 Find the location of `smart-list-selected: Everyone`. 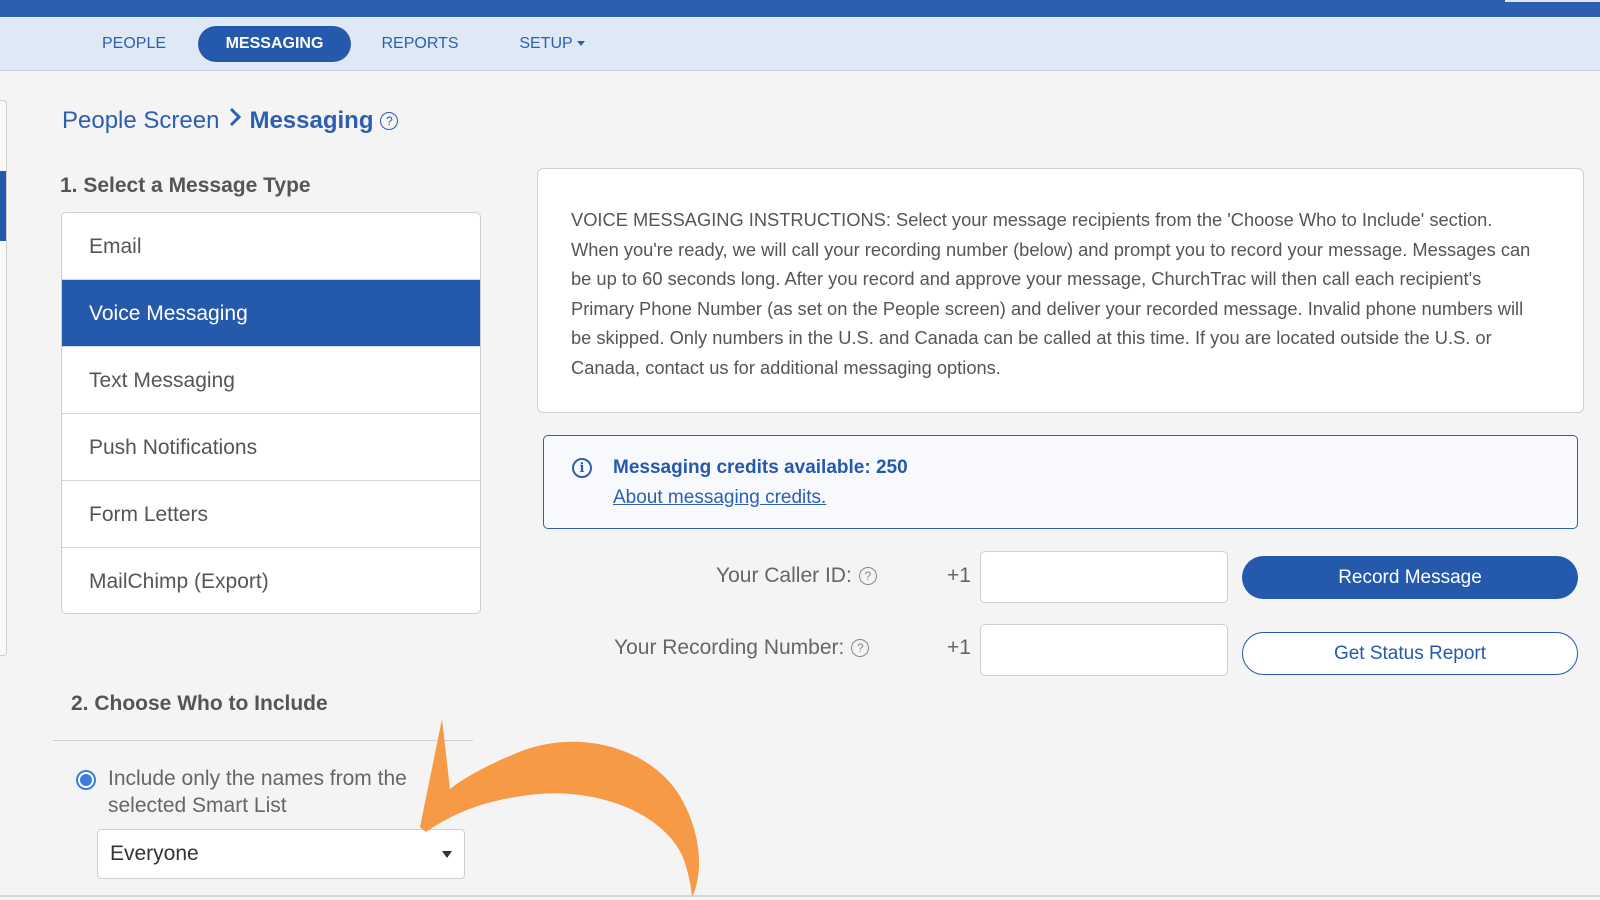

smart-list-selected: Everyone is located at coordinates (154, 853).